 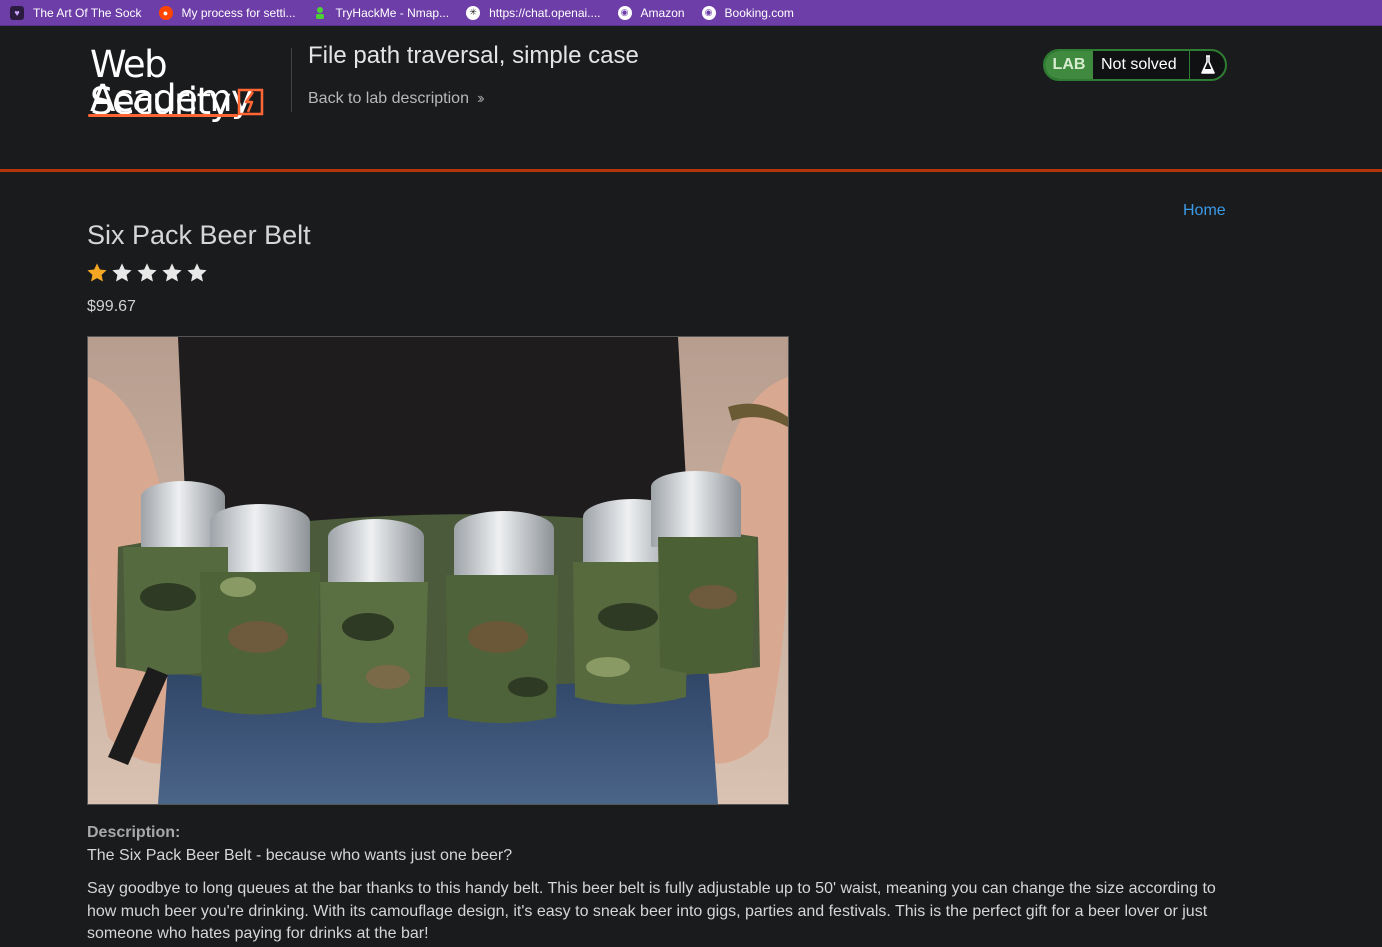 I want to click on product-price: $99.67, so click(x=111, y=306).